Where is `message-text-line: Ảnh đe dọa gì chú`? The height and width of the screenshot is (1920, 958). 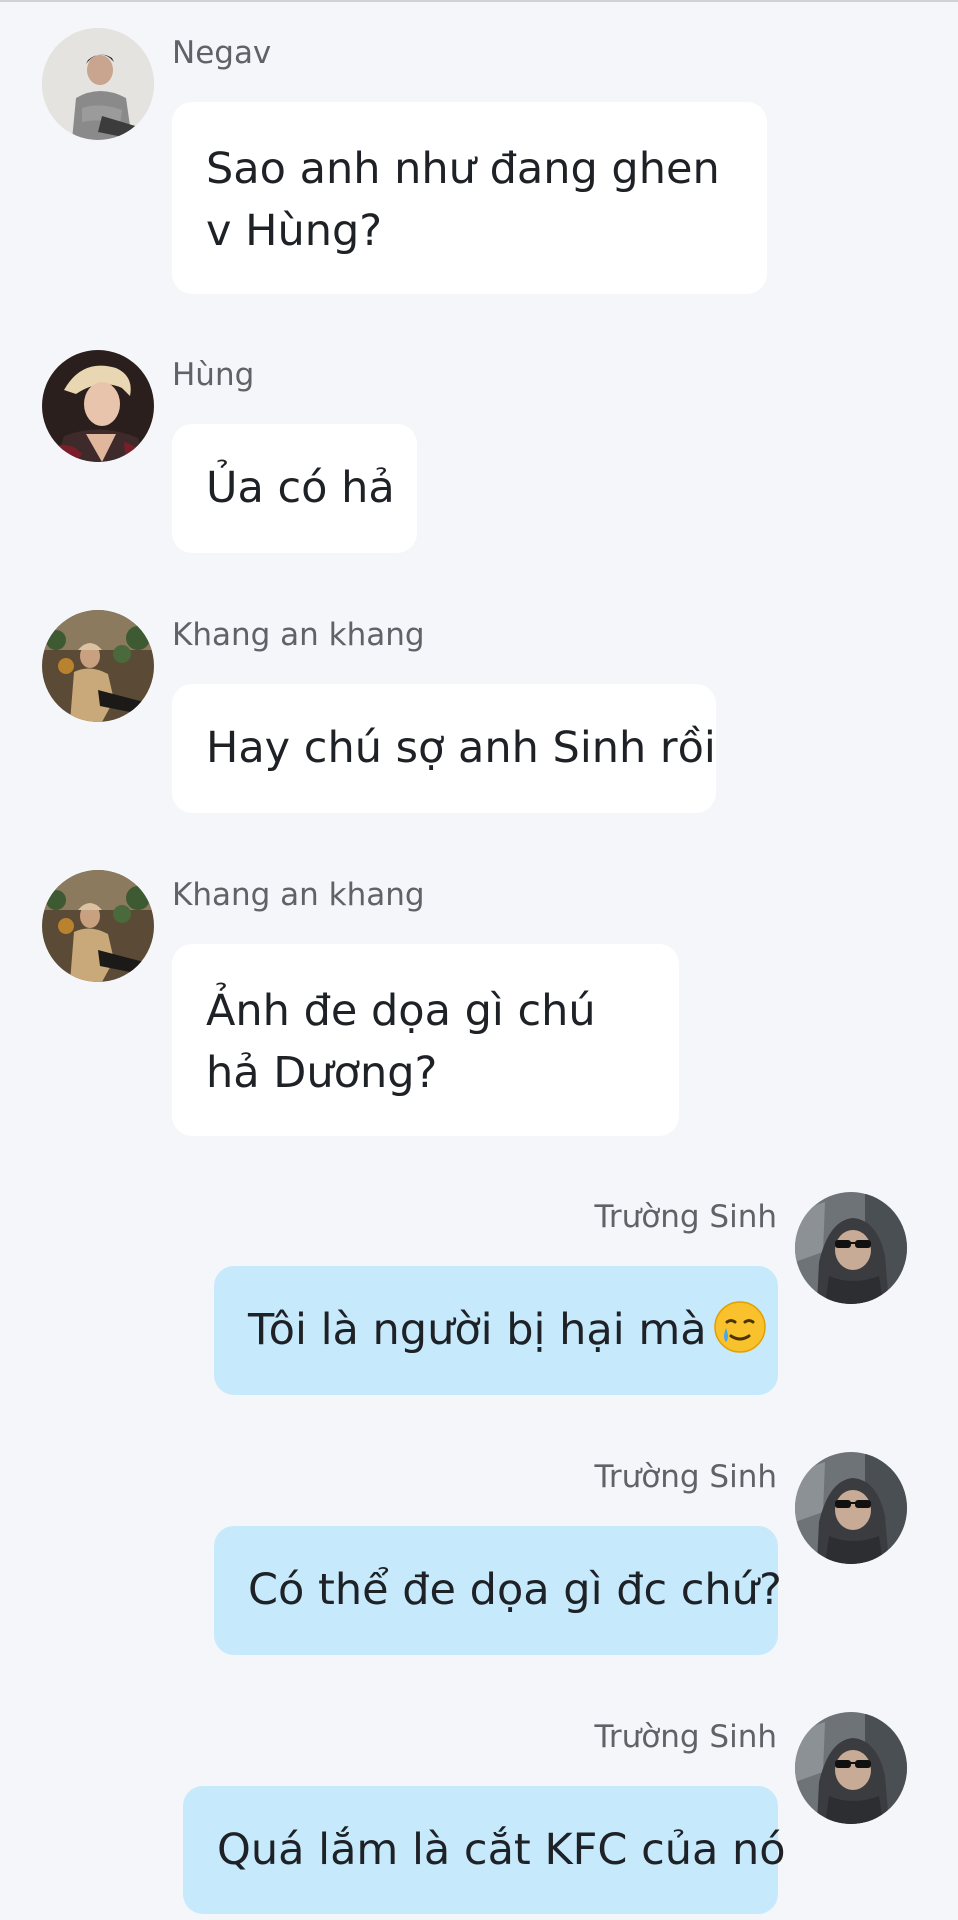 message-text-line: Ảnh đe dọa gì chú is located at coordinates (401, 1011).